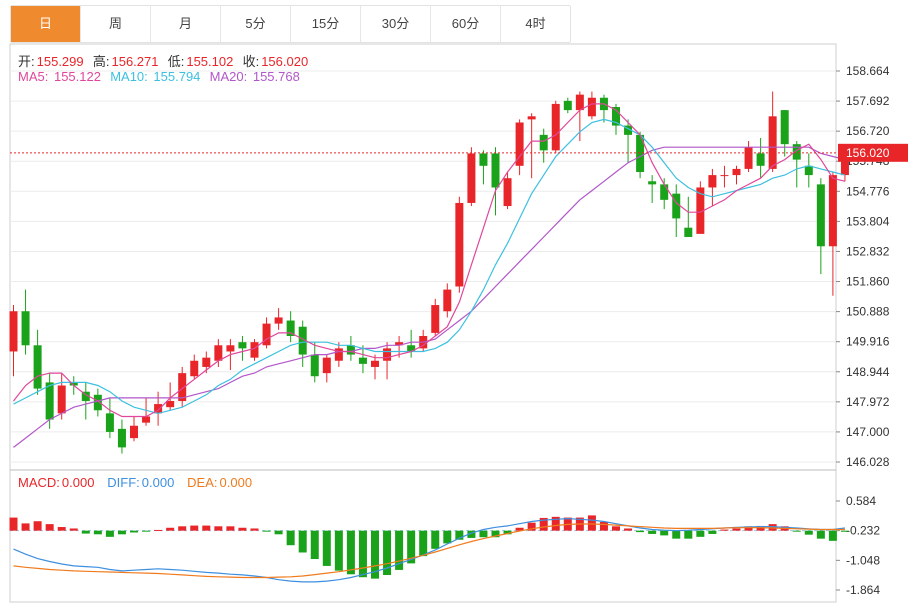  What do you see at coordinates (868, 282) in the screenshot?
I see `y-tick-label: 151.860` at bounding box center [868, 282].